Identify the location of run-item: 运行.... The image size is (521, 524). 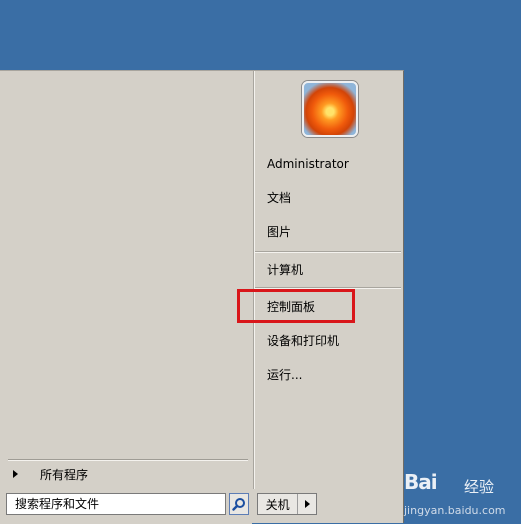
(284, 375).